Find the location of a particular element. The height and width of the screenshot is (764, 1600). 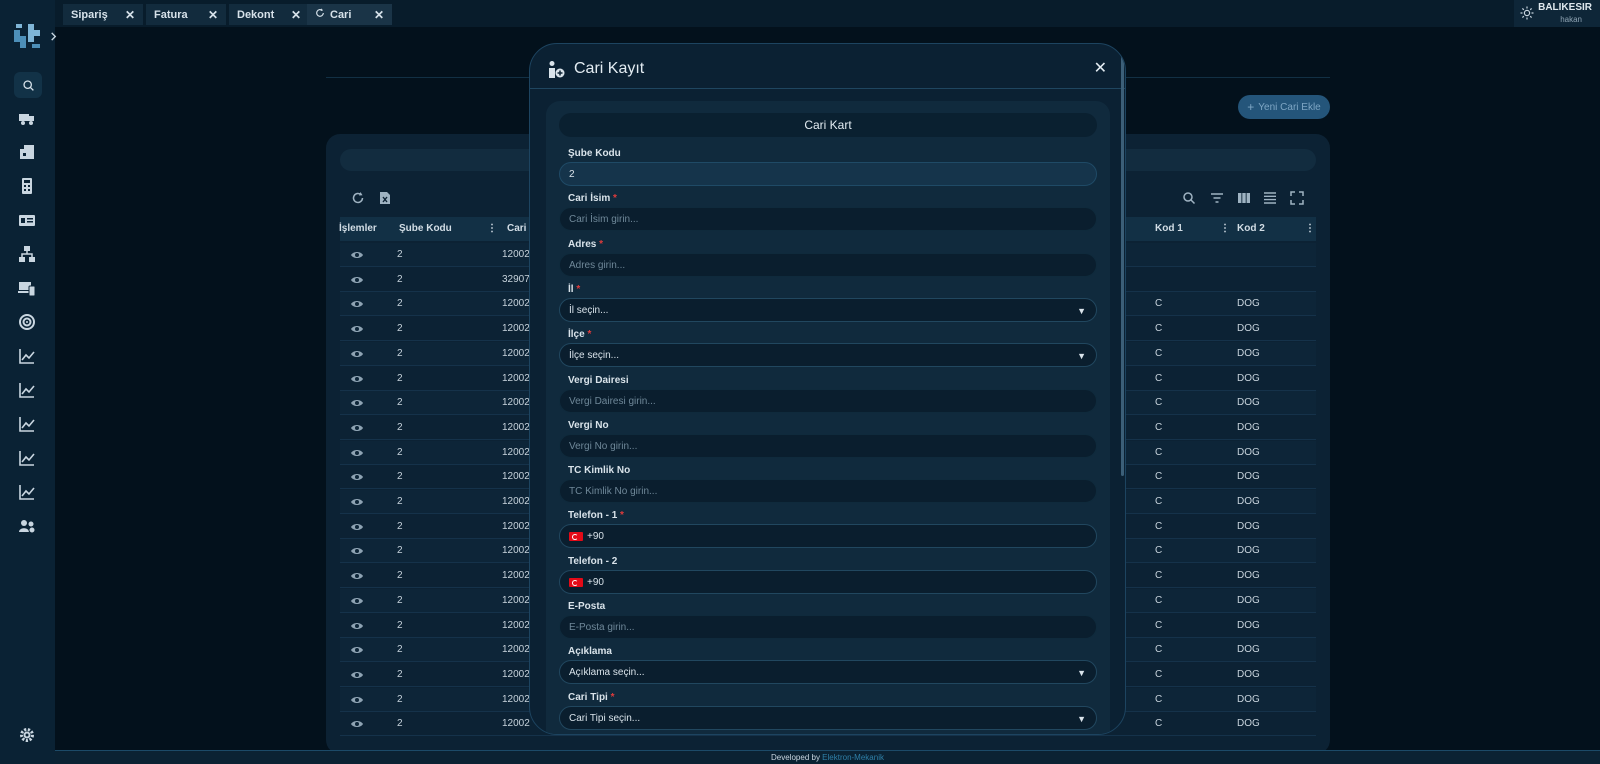

column-header: Kod 2 is located at coordinates (1251, 228).